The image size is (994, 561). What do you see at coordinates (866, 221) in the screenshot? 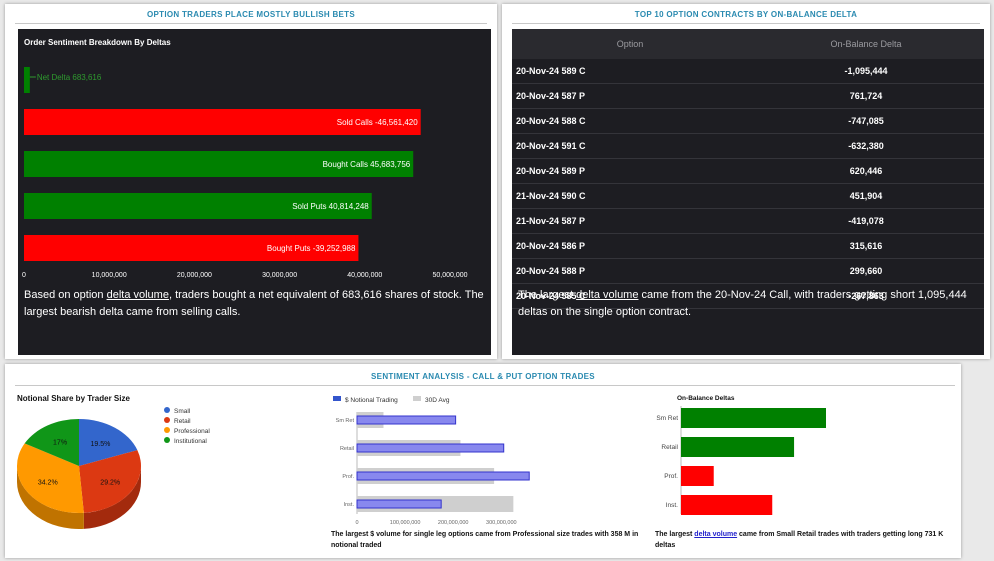
I see `delta-cell: -419,078` at bounding box center [866, 221].